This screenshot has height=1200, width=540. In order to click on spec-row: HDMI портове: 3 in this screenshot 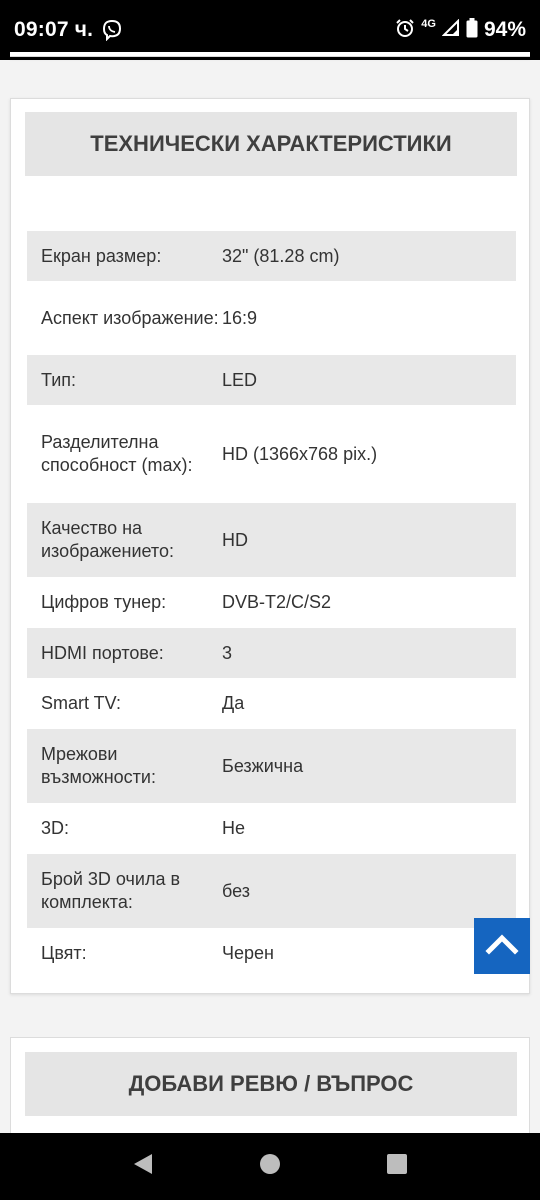, I will do `click(271, 653)`.